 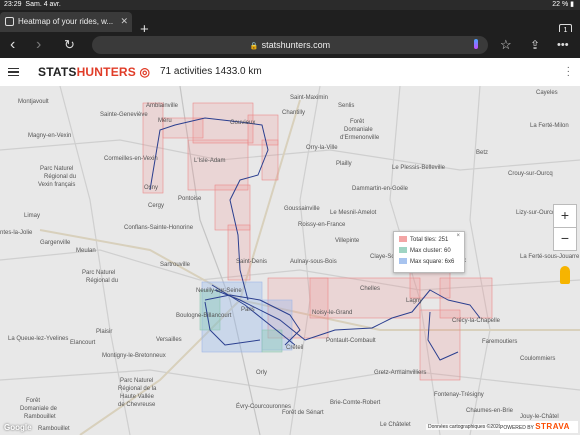 What do you see at coordinates (13, 72) in the screenshot?
I see `menu-icon` at bounding box center [13, 72].